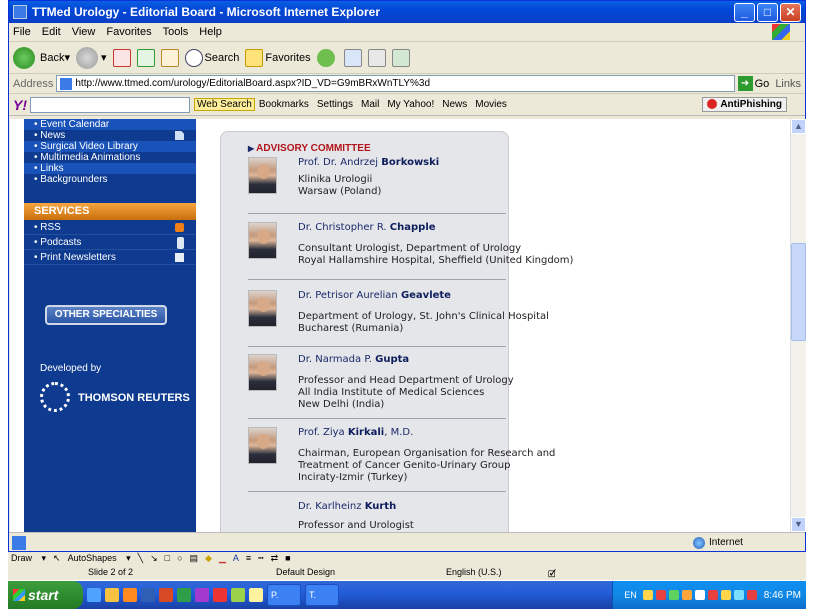  What do you see at coordinates (169, 57) in the screenshot?
I see `home-button` at bounding box center [169, 57].